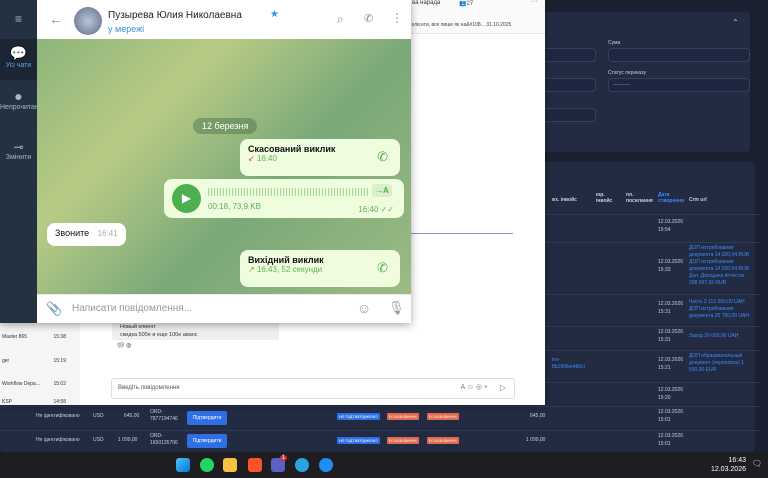 This screenshot has height=478, width=768. Describe the element at coordinates (234, 206) in the screenshot. I see `voice-duration: 00:18, 73,9 KB` at that location.